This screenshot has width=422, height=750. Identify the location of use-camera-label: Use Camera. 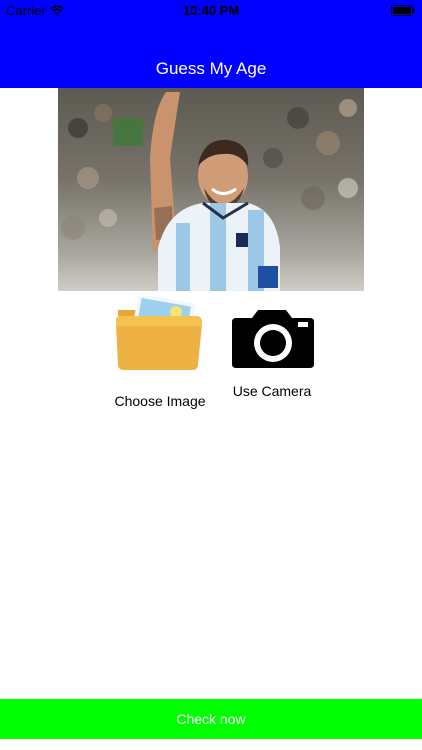
(272, 391).